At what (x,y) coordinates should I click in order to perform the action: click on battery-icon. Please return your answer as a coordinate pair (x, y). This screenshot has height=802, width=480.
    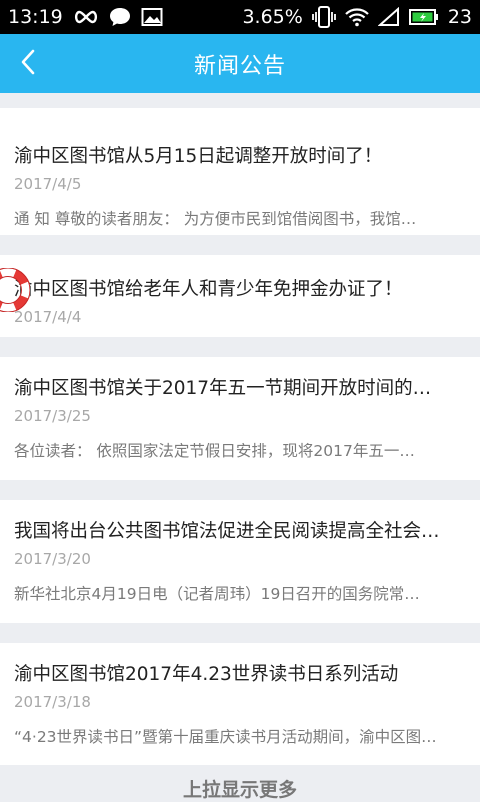
    Looking at the image, I should click on (423, 17).